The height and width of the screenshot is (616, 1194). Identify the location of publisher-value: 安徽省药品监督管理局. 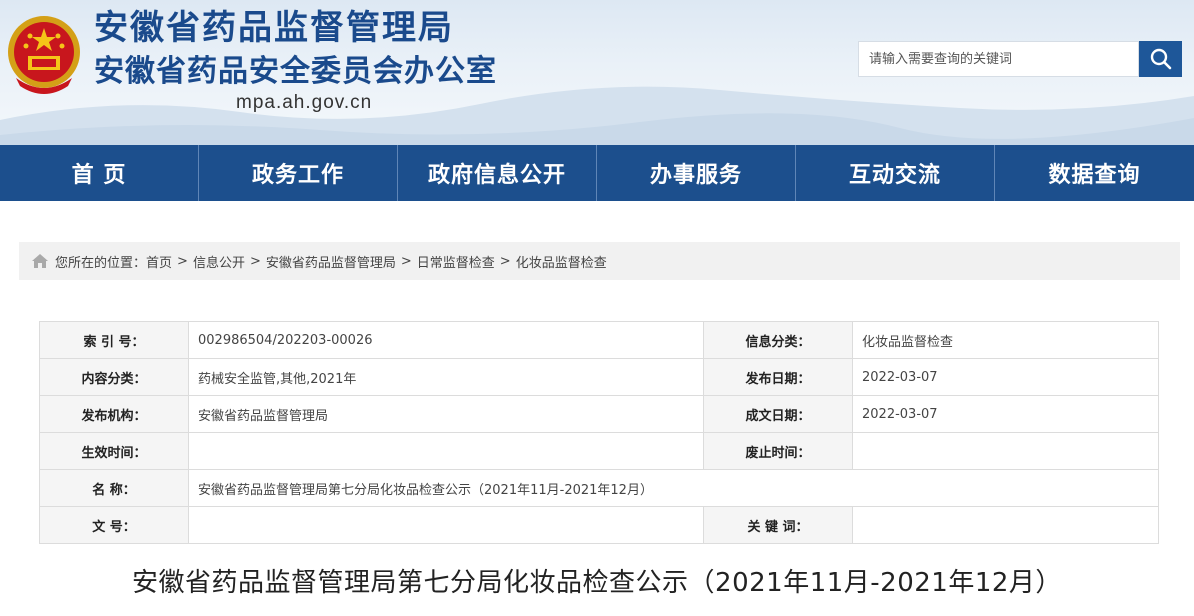
(446, 414).